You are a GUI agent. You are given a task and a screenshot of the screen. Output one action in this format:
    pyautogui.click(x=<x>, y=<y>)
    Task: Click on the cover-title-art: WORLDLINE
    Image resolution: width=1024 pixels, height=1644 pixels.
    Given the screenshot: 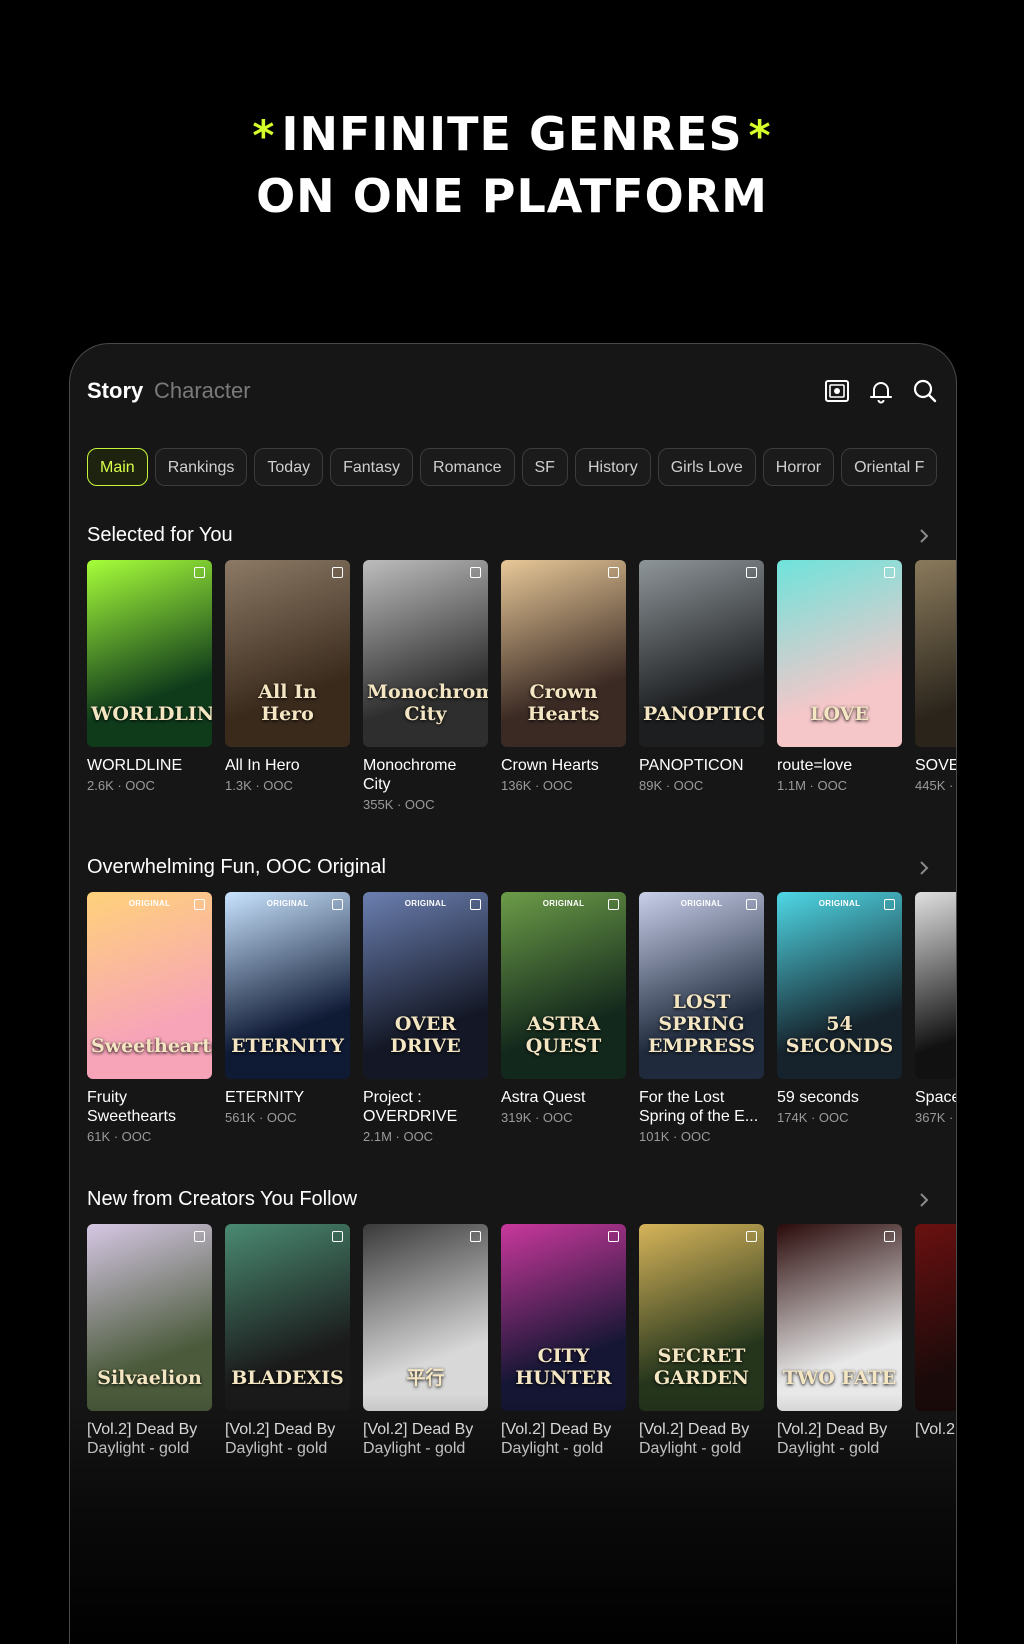 What is the action you would take?
    pyautogui.click(x=151, y=714)
    